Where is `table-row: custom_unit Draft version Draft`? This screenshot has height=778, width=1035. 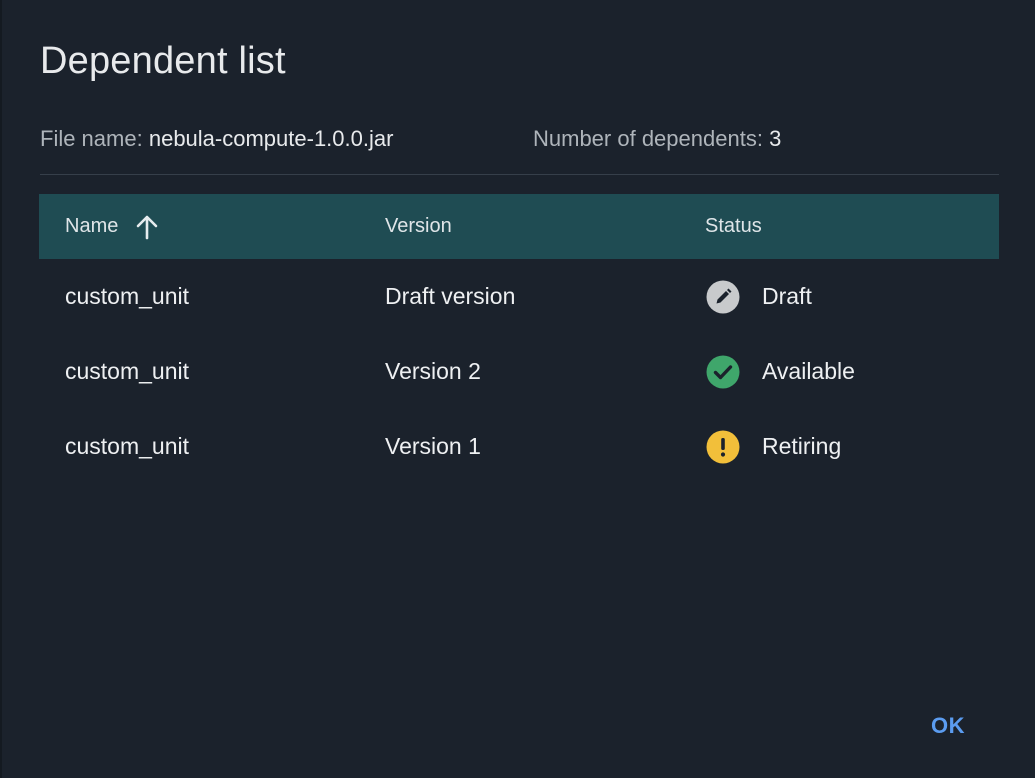 table-row: custom_unit Draft version Draft is located at coordinates (519, 296).